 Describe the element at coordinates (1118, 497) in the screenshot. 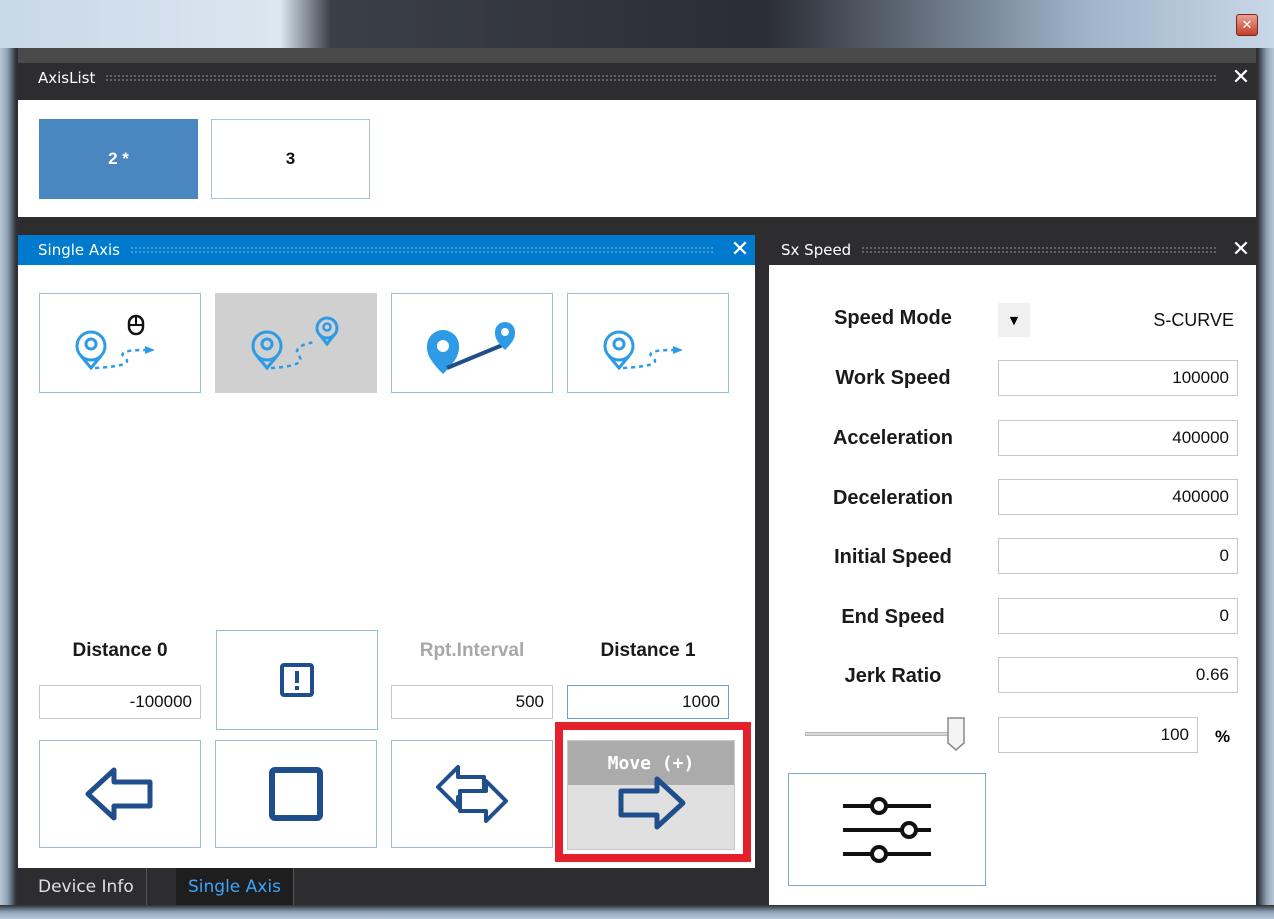

I see `deceleration-field` at that location.